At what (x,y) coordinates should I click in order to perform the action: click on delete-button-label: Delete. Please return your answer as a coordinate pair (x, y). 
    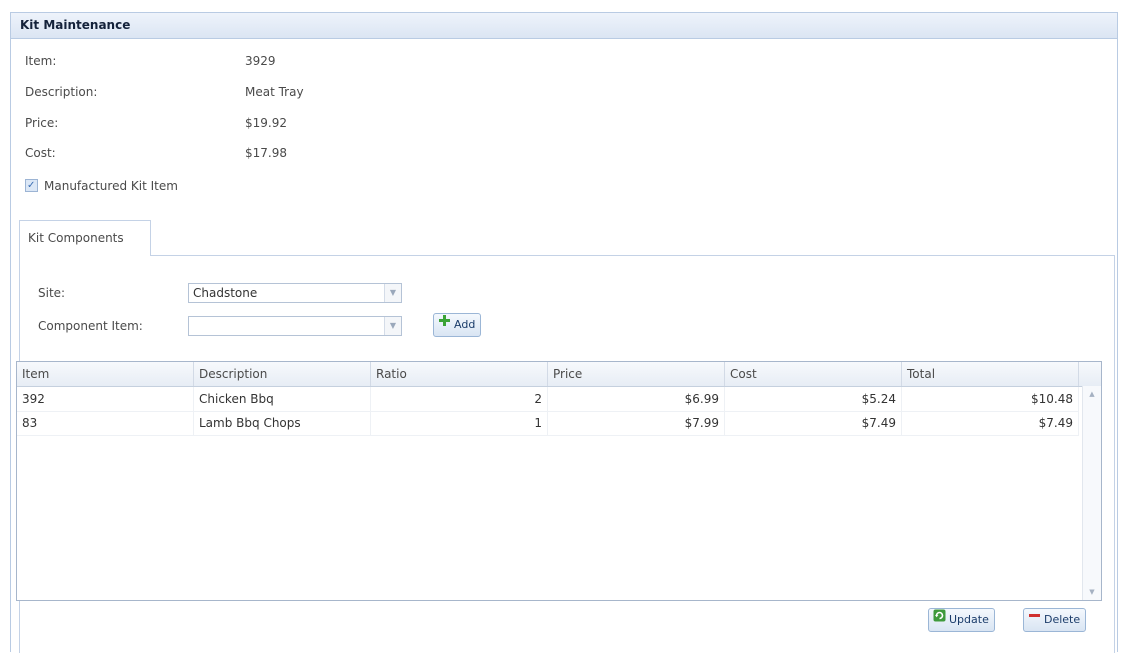
    Looking at the image, I should click on (1062, 619).